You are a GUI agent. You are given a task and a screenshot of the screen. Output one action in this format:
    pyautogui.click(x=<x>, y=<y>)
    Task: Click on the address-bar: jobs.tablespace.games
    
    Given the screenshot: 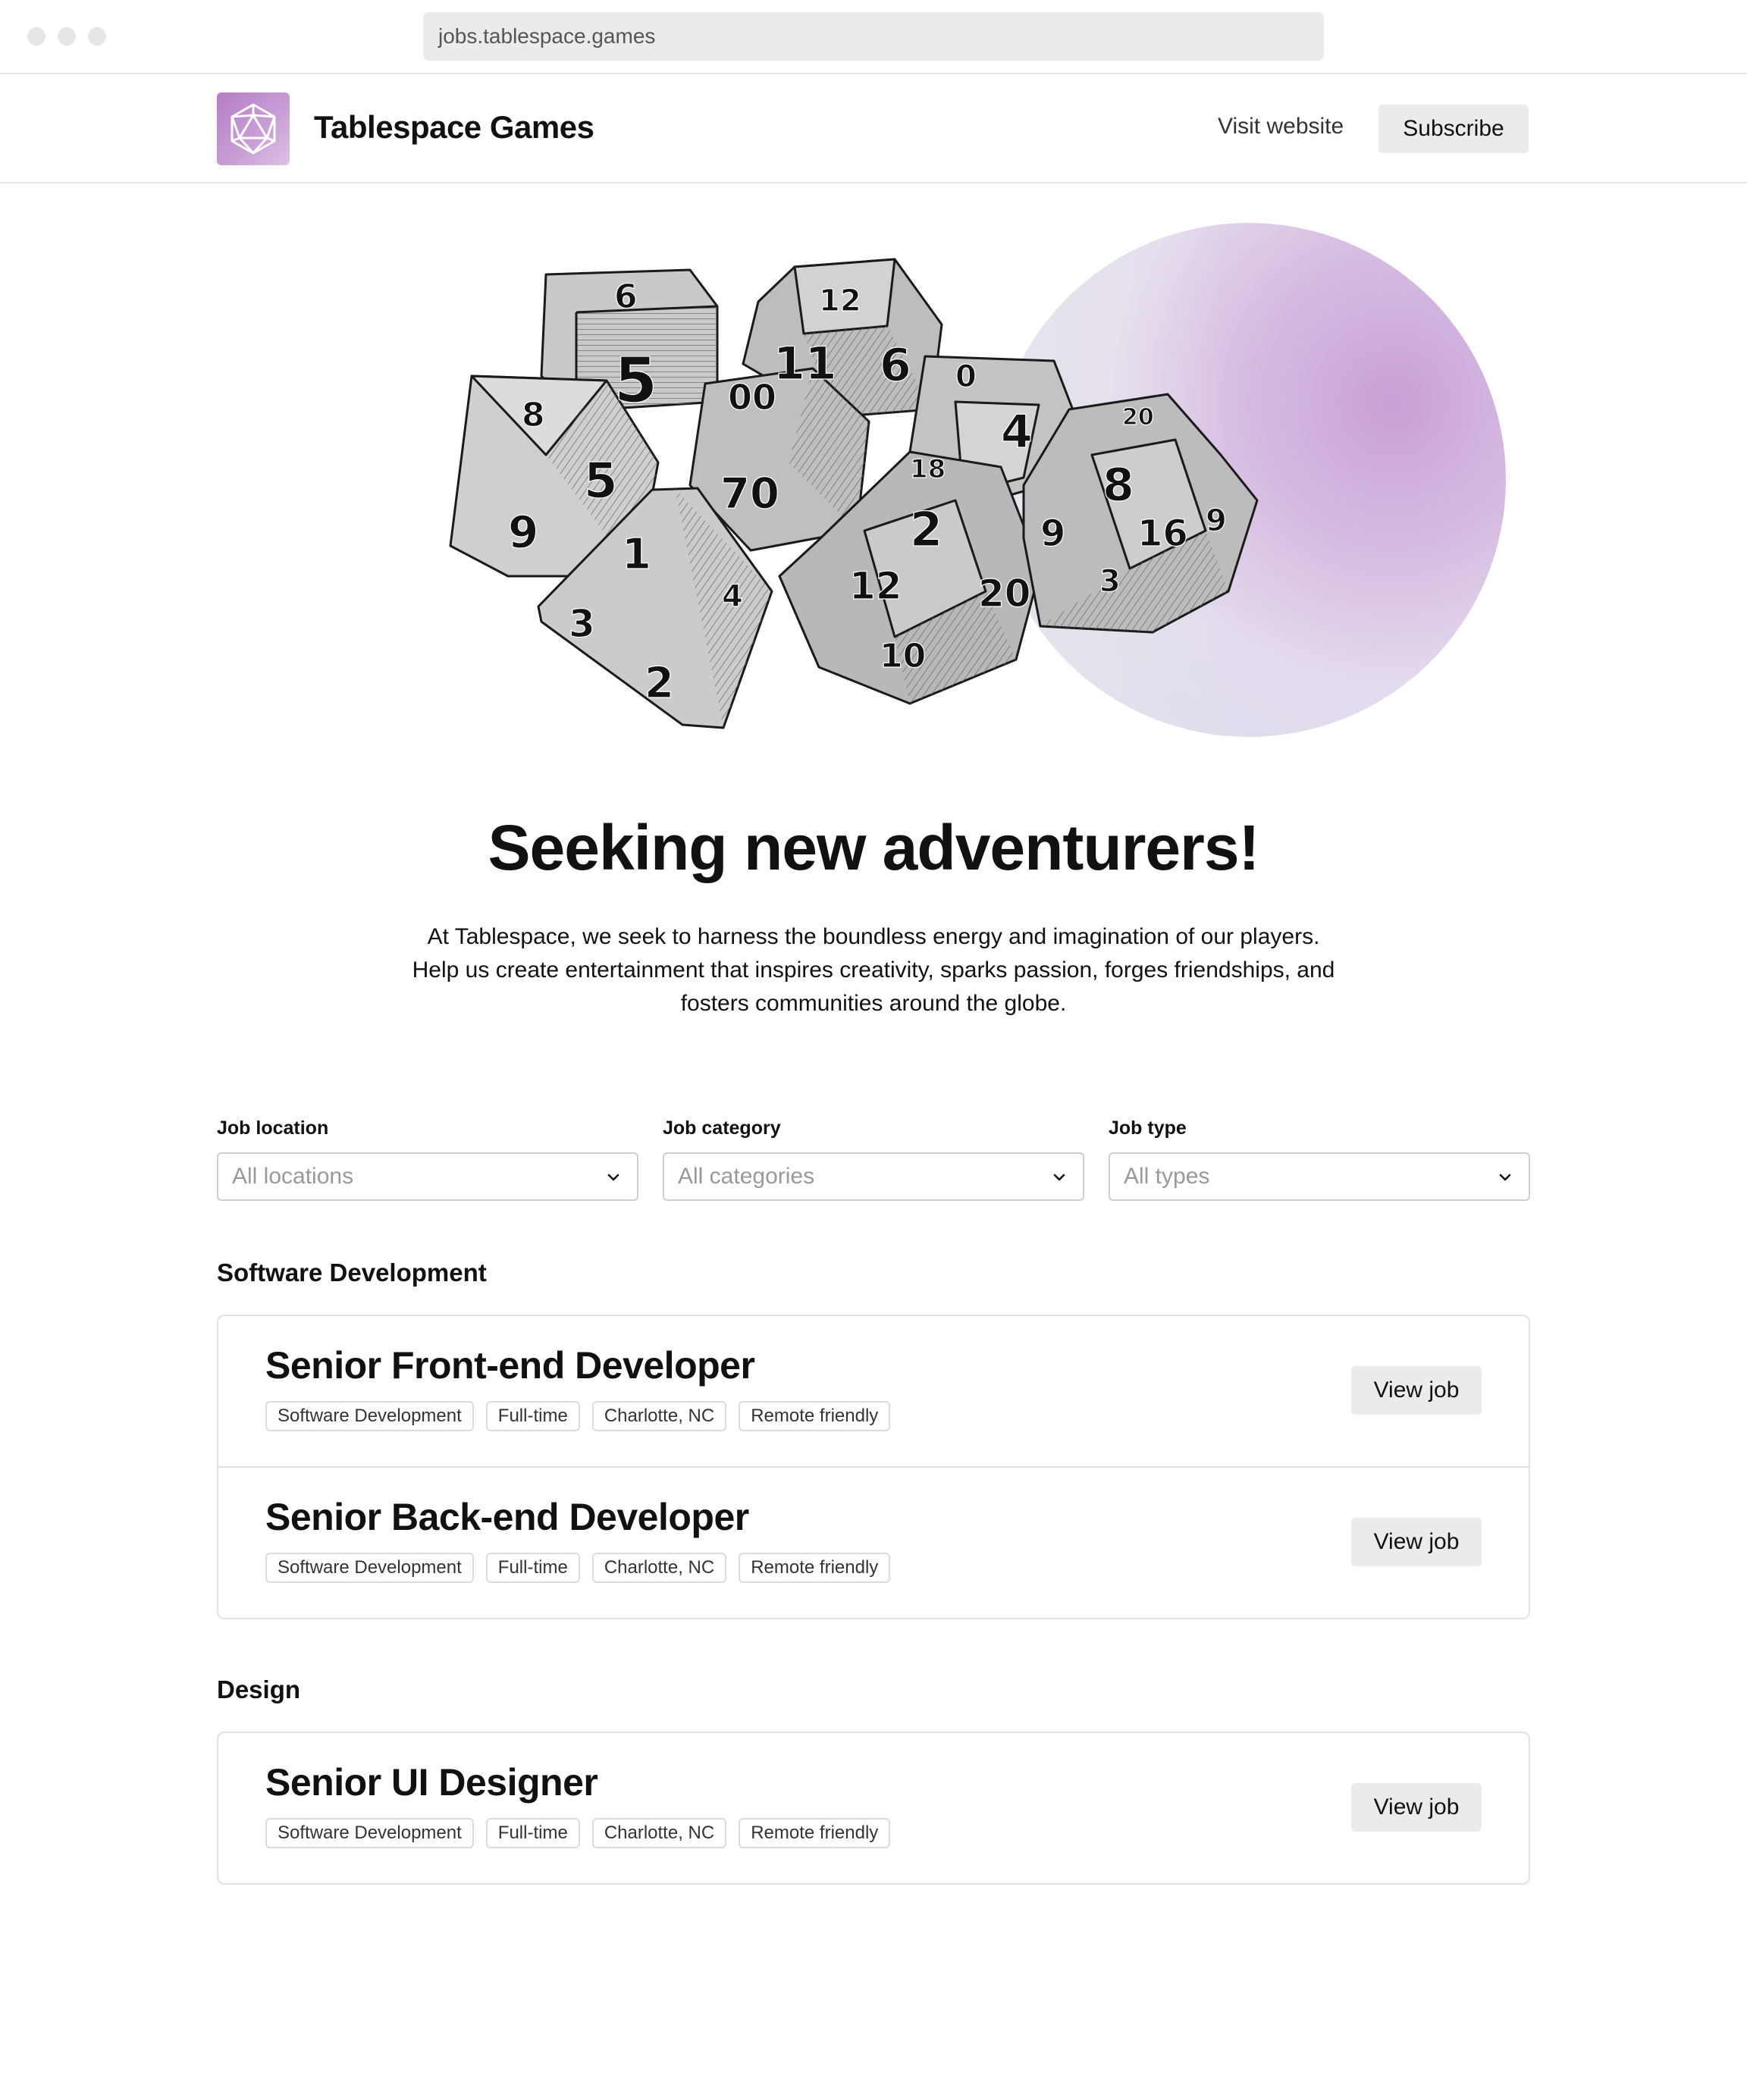 What is the action you would take?
    pyautogui.click(x=873, y=36)
    